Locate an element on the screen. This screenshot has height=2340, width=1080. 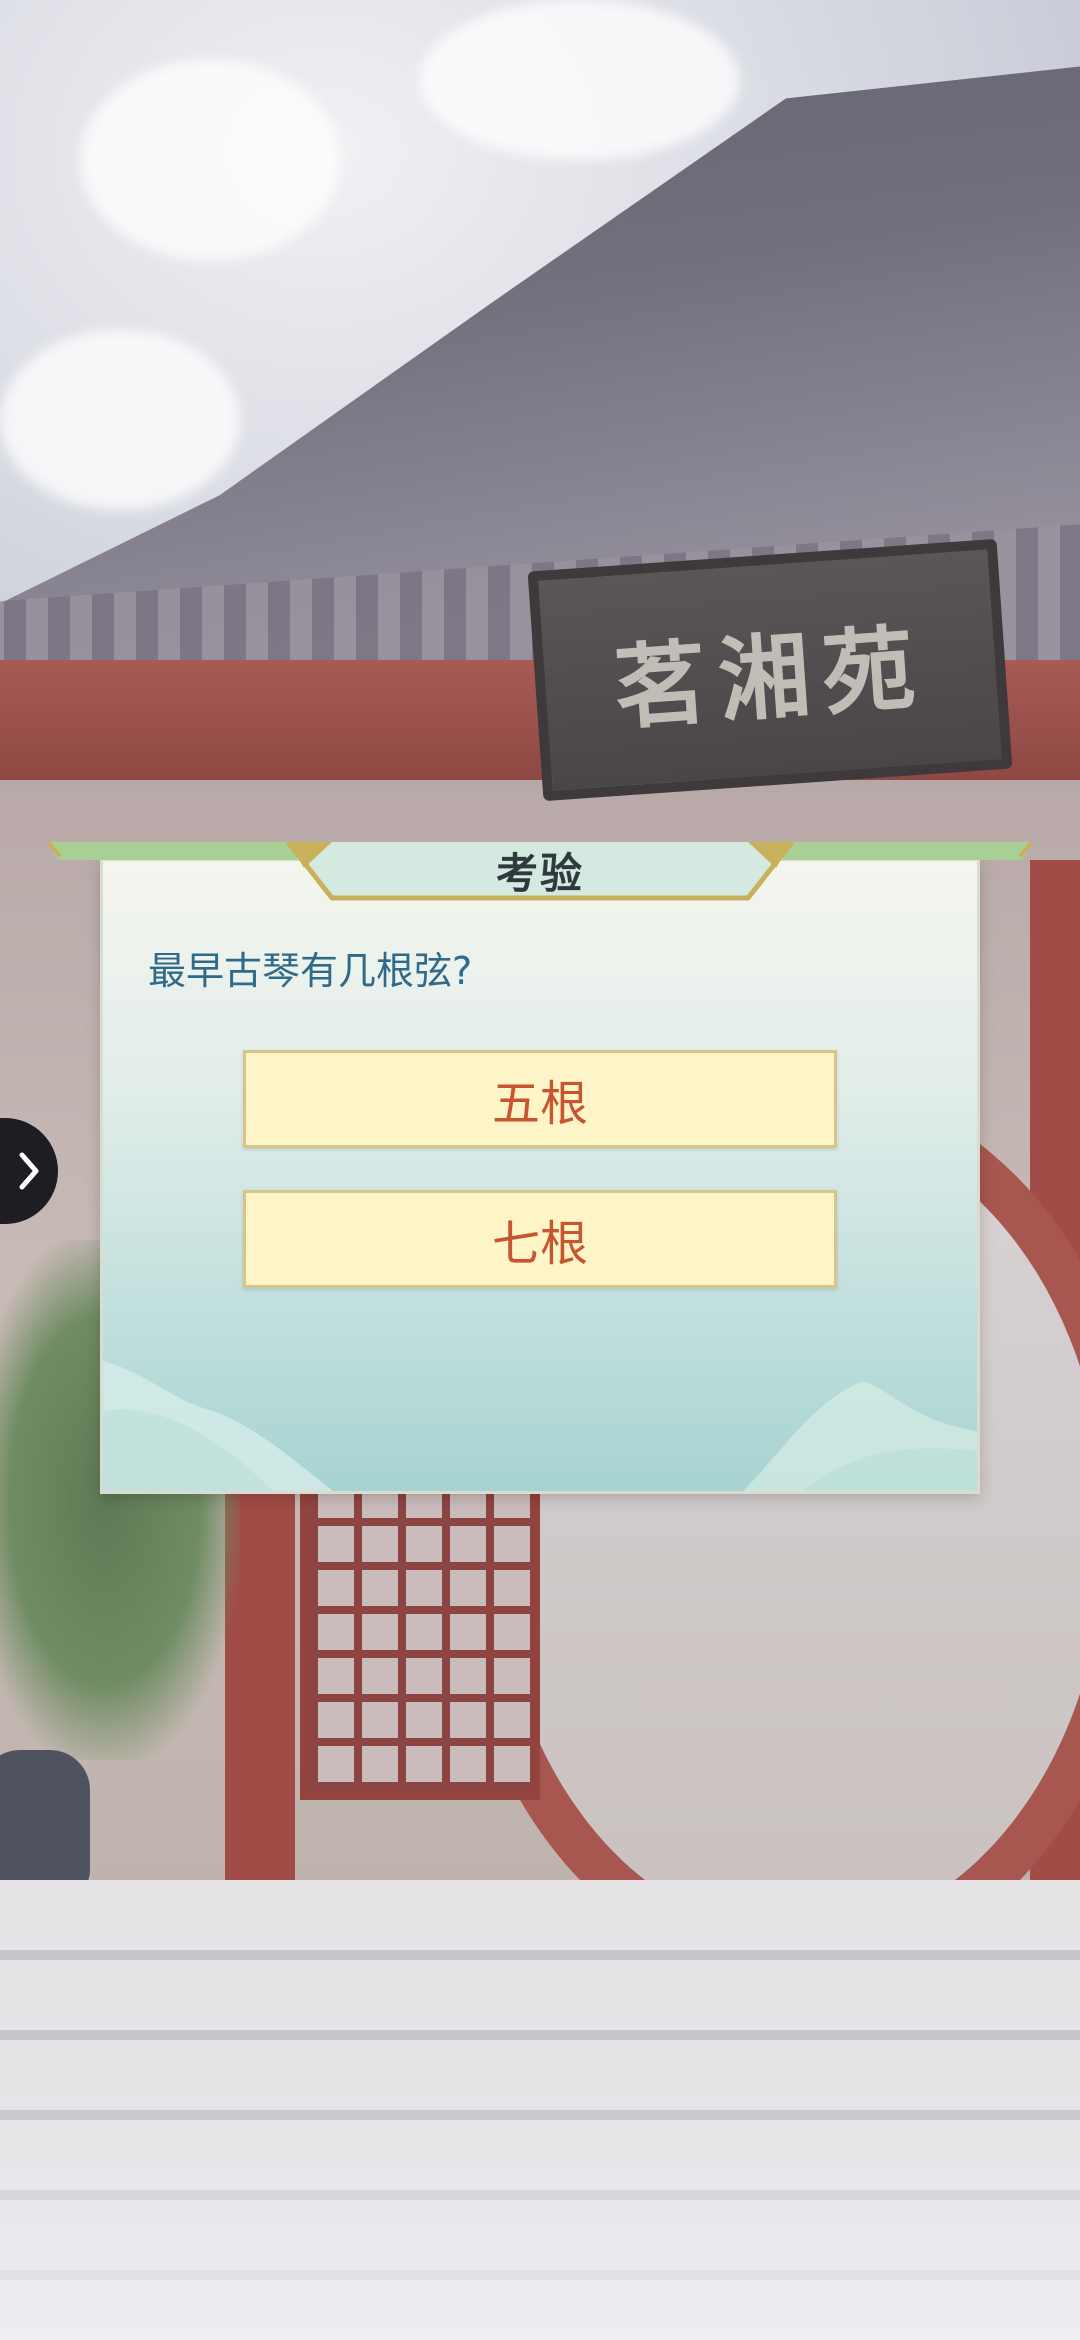
chevron-right-icon is located at coordinates (29, 1171).